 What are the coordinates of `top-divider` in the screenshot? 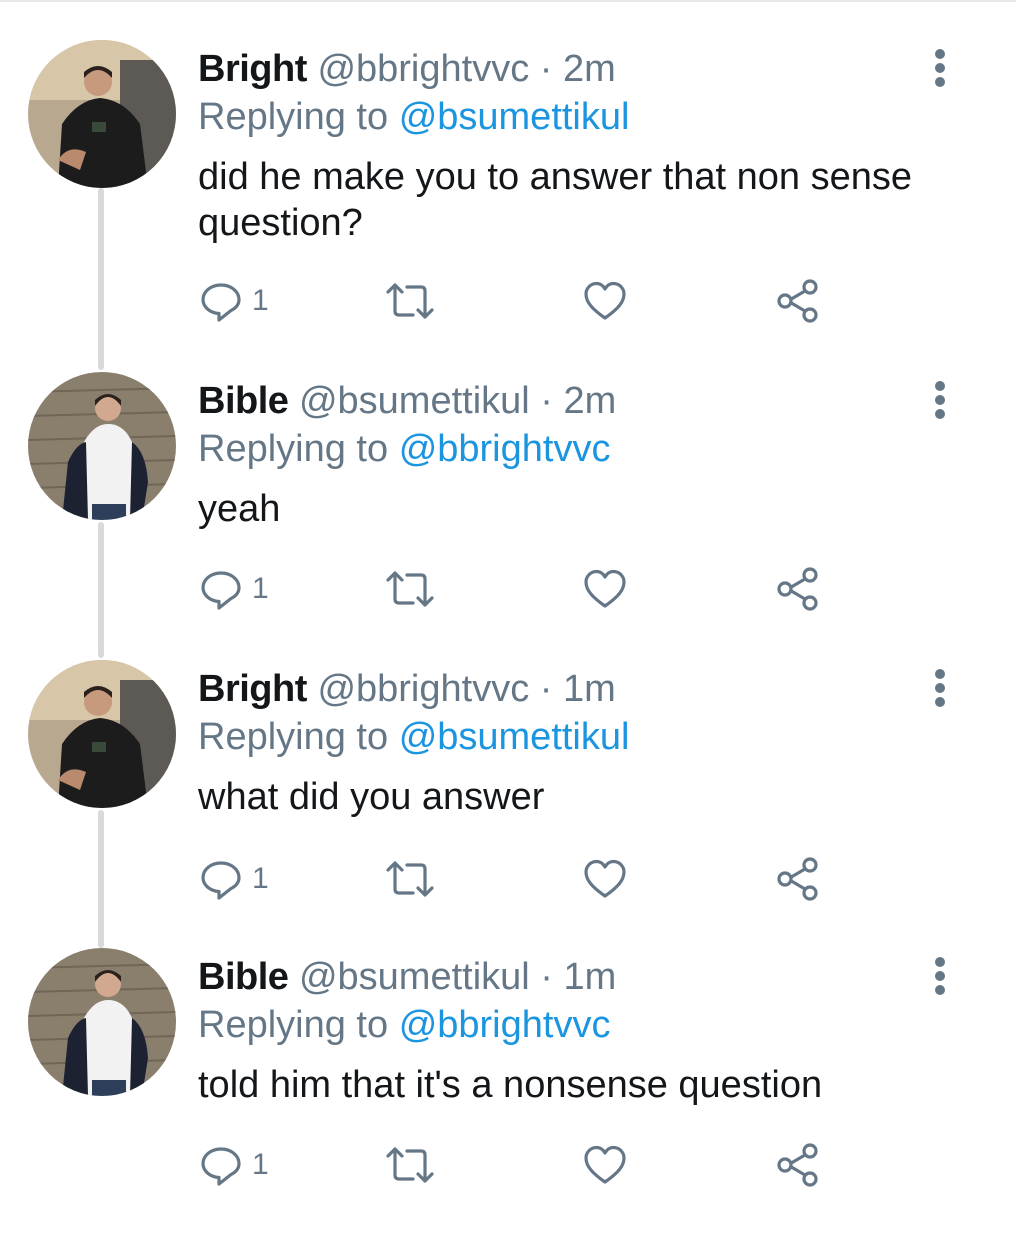 It's located at (508, 1).